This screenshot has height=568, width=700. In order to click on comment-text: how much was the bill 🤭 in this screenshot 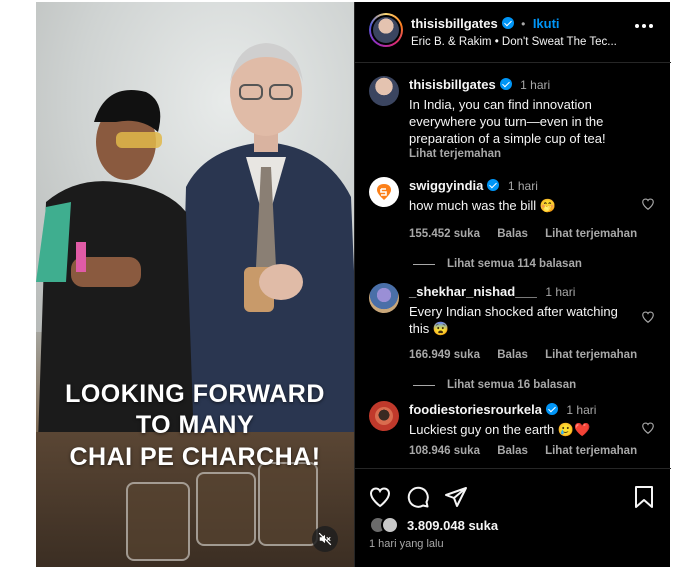, I will do `click(482, 205)`.